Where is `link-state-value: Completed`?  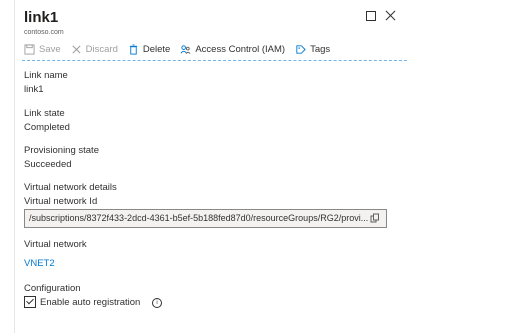
link-state-value: Completed is located at coordinates (47, 127).